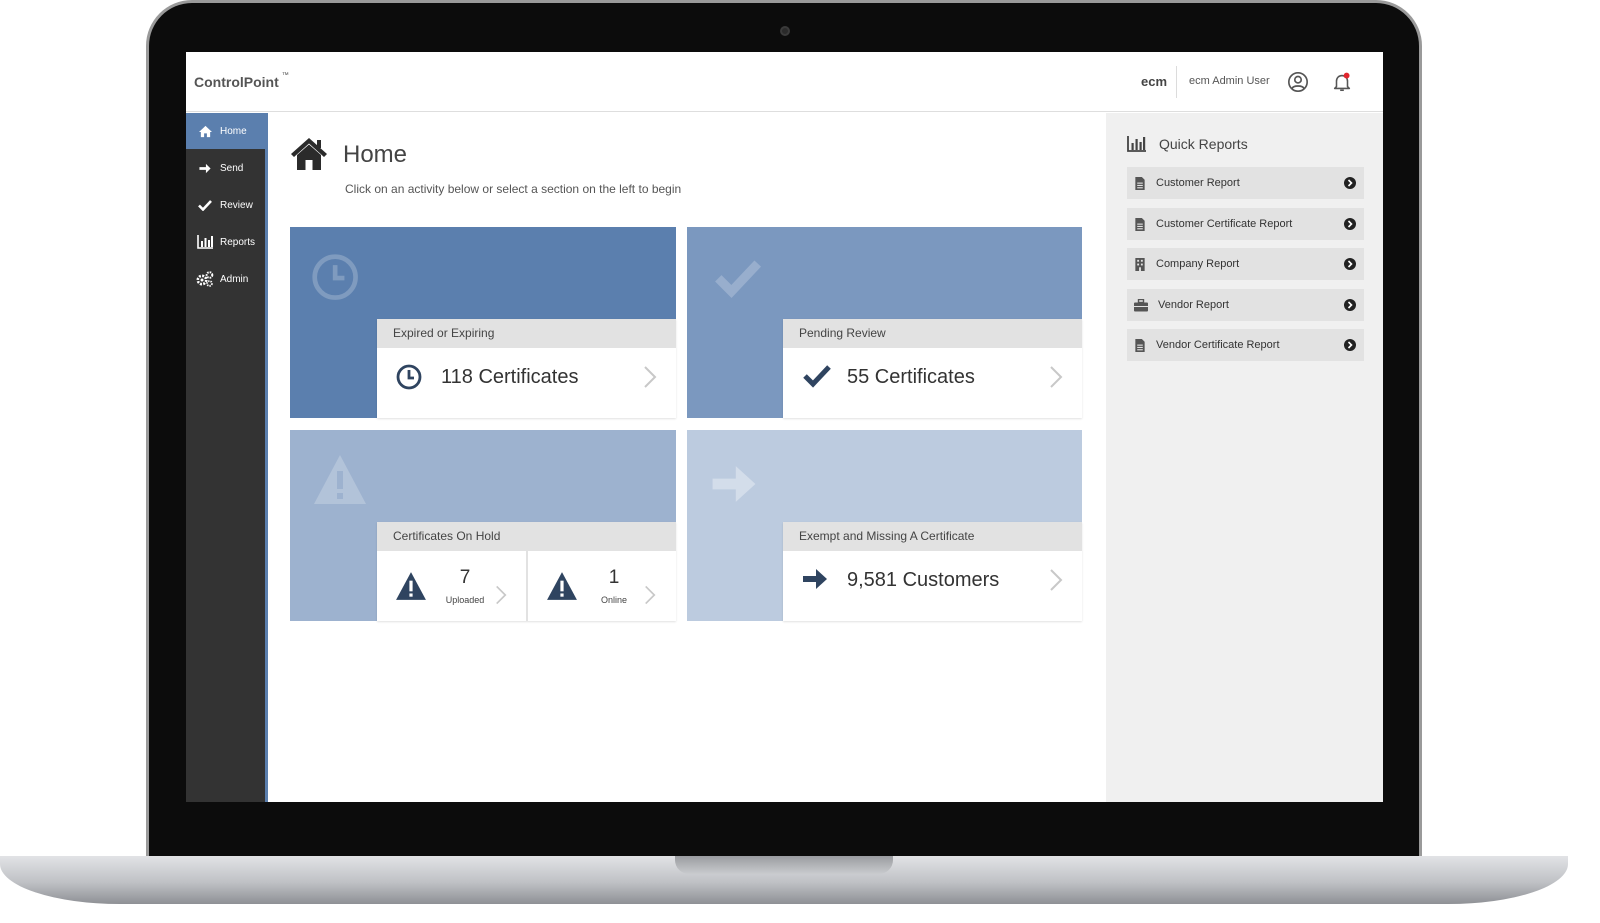 The image size is (1600, 923). What do you see at coordinates (1203, 144) in the screenshot?
I see `quick-reports-title: Quick Reports` at bounding box center [1203, 144].